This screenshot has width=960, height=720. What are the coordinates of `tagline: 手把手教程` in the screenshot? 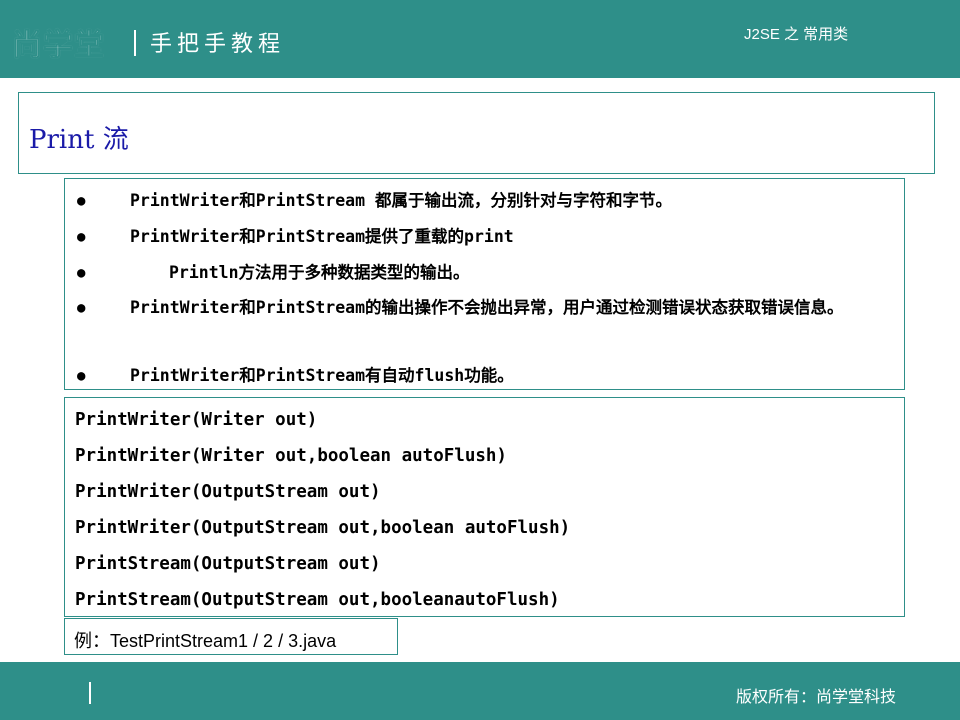 It's located at (218, 44).